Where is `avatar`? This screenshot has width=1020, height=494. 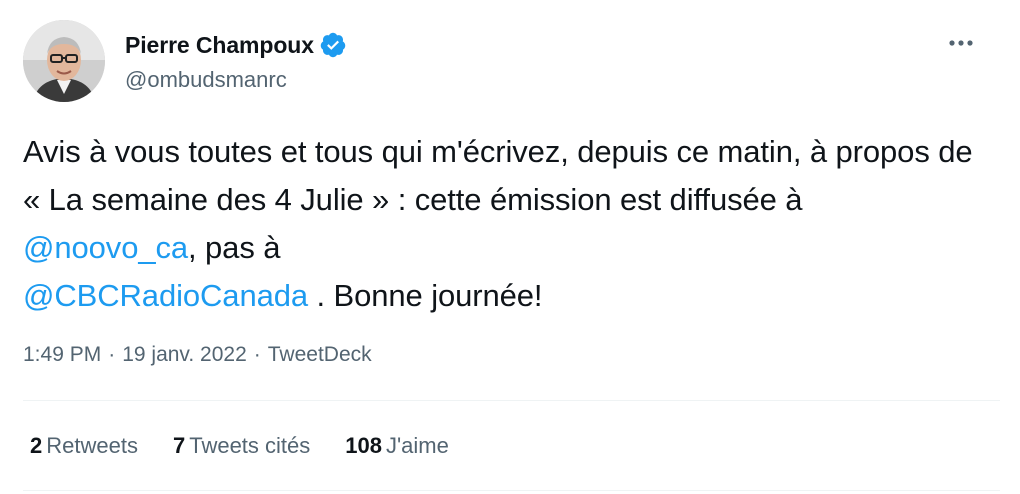
avatar is located at coordinates (64, 61).